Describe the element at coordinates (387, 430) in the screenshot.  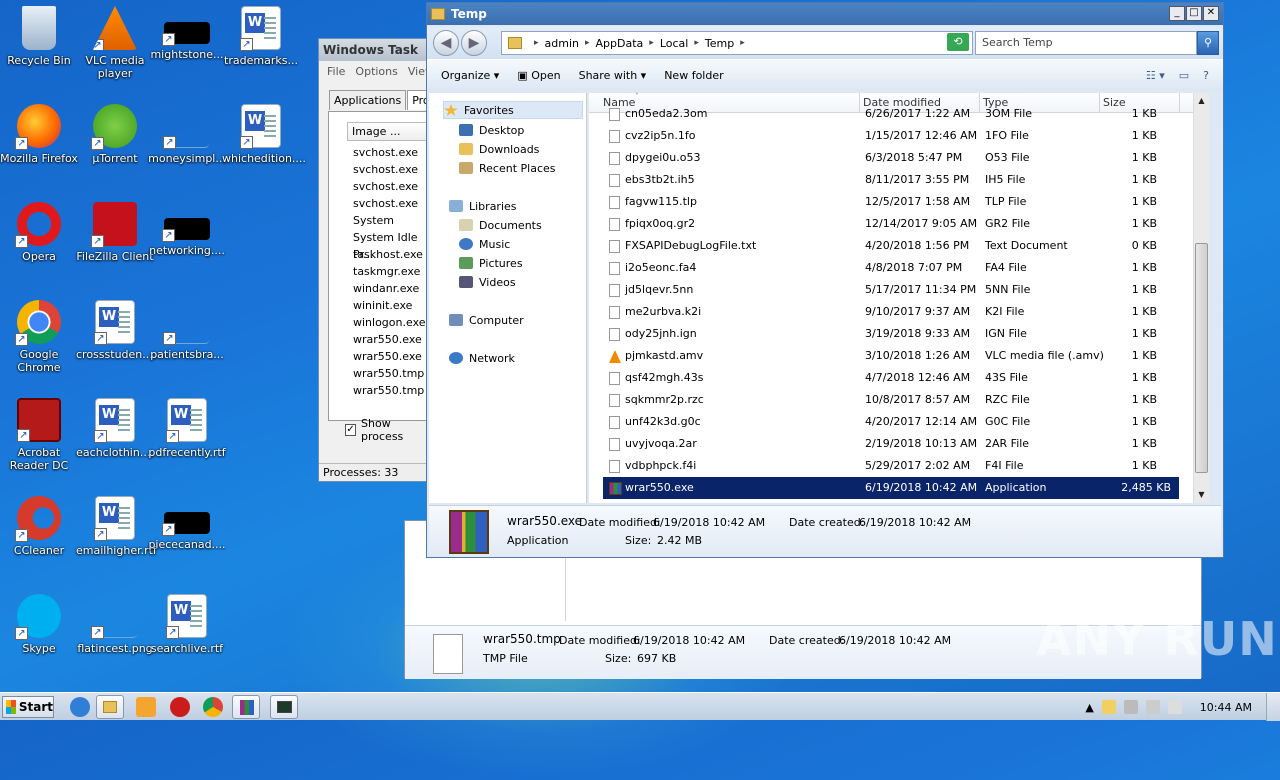
I see `show-all-processes: ✓ Show process` at that location.